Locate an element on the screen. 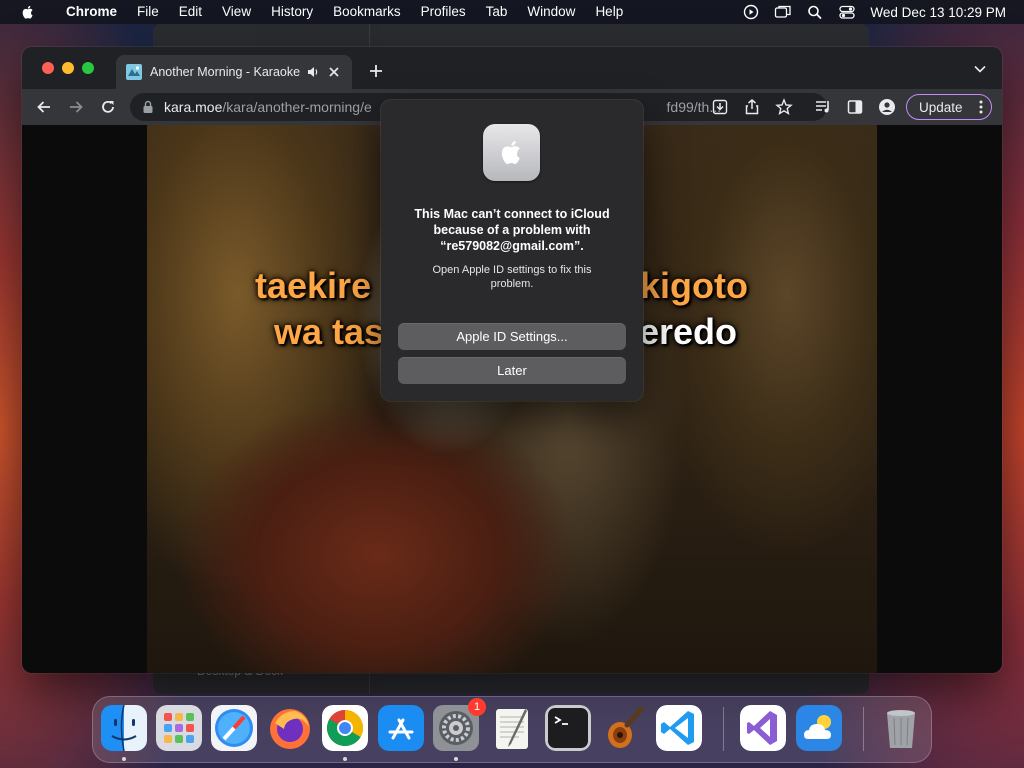  dock: 1 is located at coordinates (512, 729).